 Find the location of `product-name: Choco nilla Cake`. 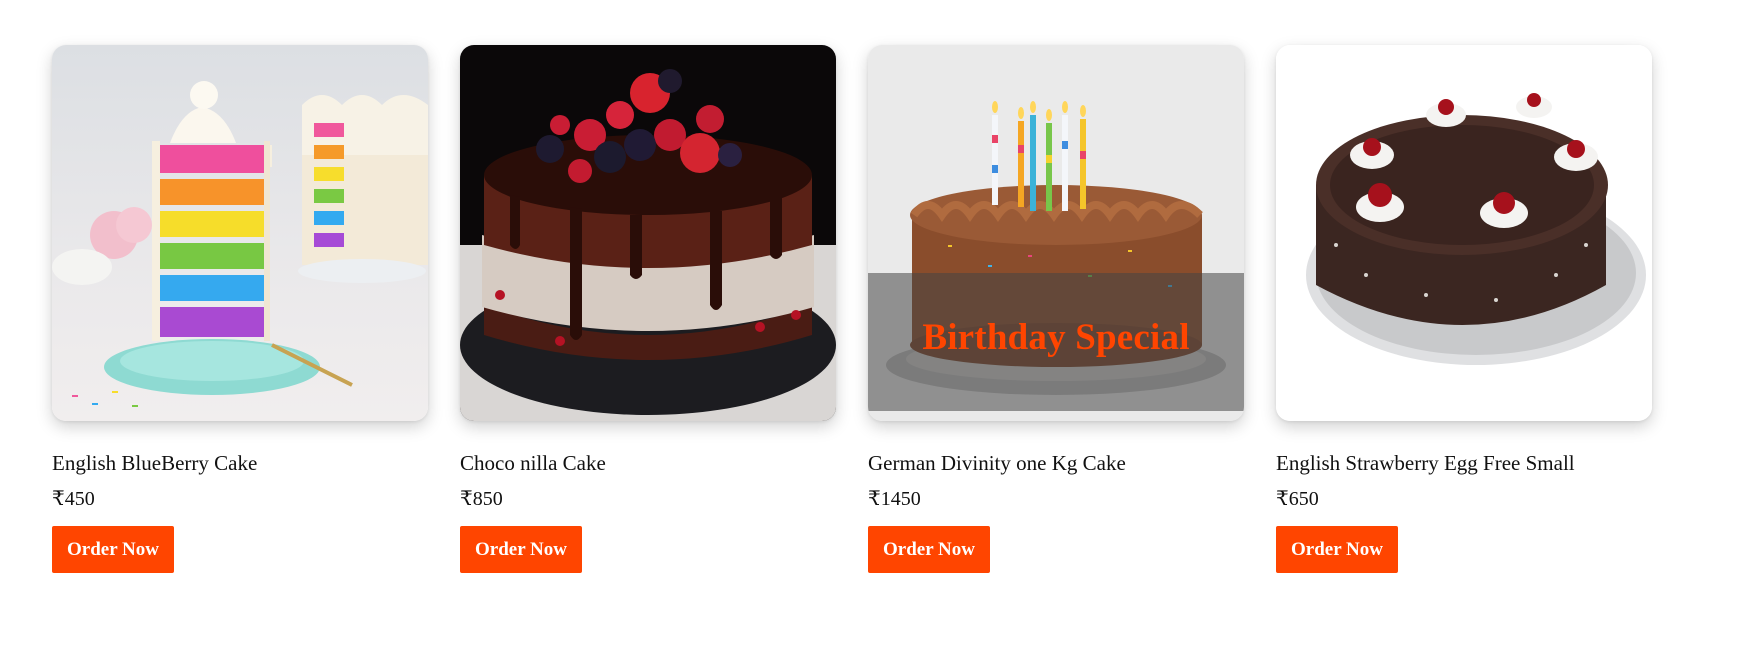

product-name: Choco nilla Cake is located at coordinates (533, 463).